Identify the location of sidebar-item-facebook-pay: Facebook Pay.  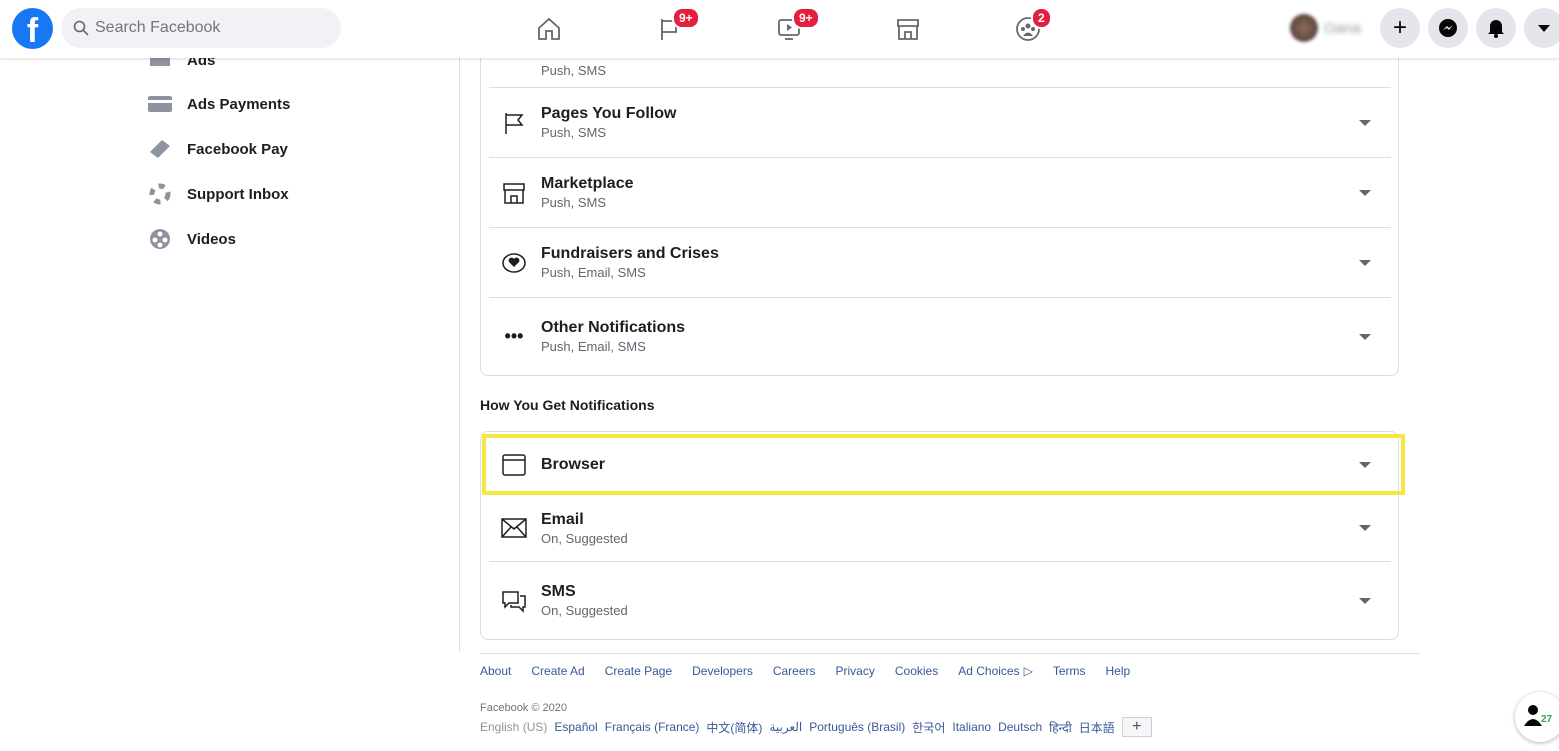
(218, 149).